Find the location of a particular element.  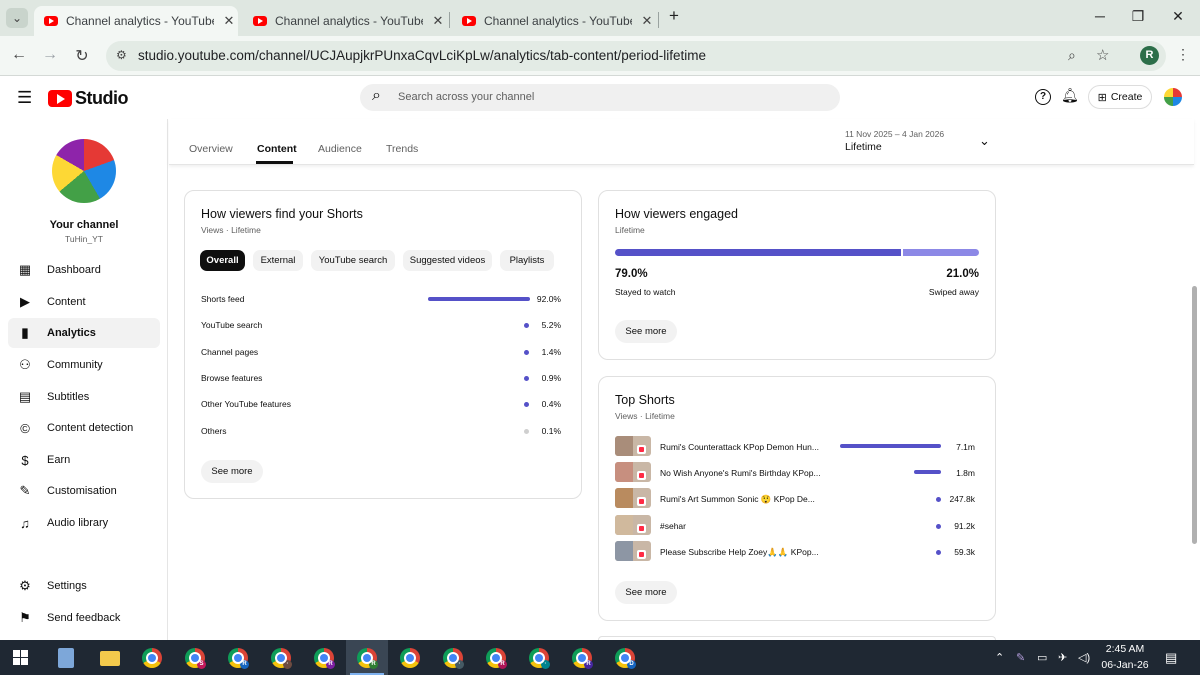

close-window-icon: ✕ is located at coordinates (1178, 16).